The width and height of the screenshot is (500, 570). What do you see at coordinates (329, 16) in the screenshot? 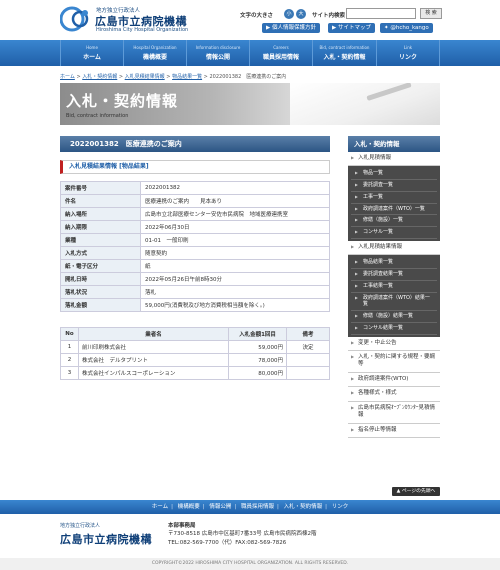
I see `site-search-label: サイト内検索` at bounding box center [329, 16].